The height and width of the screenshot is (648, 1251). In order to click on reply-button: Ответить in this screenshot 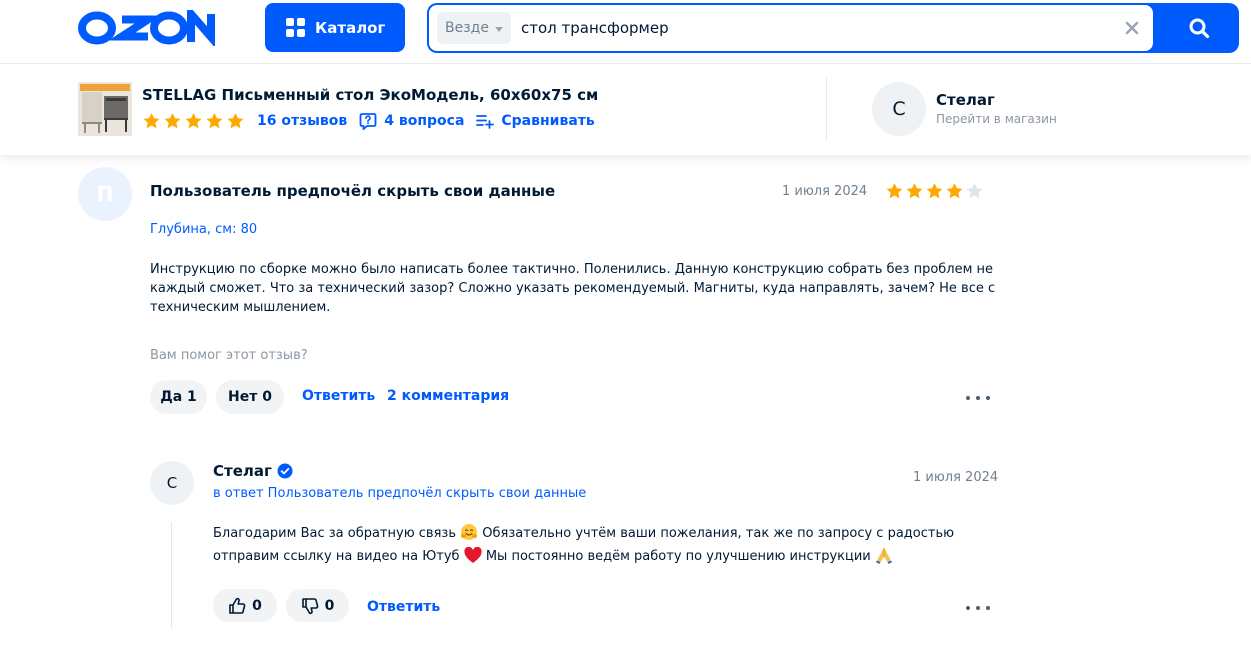, I will do `click(338, 396)`.